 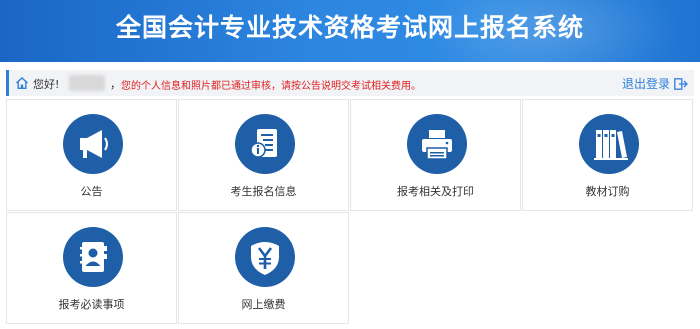 What do you see at coordinates (645, 84) in the screenshot?
I see `logout-label: 退出登录` at bounding box center [645, 84].